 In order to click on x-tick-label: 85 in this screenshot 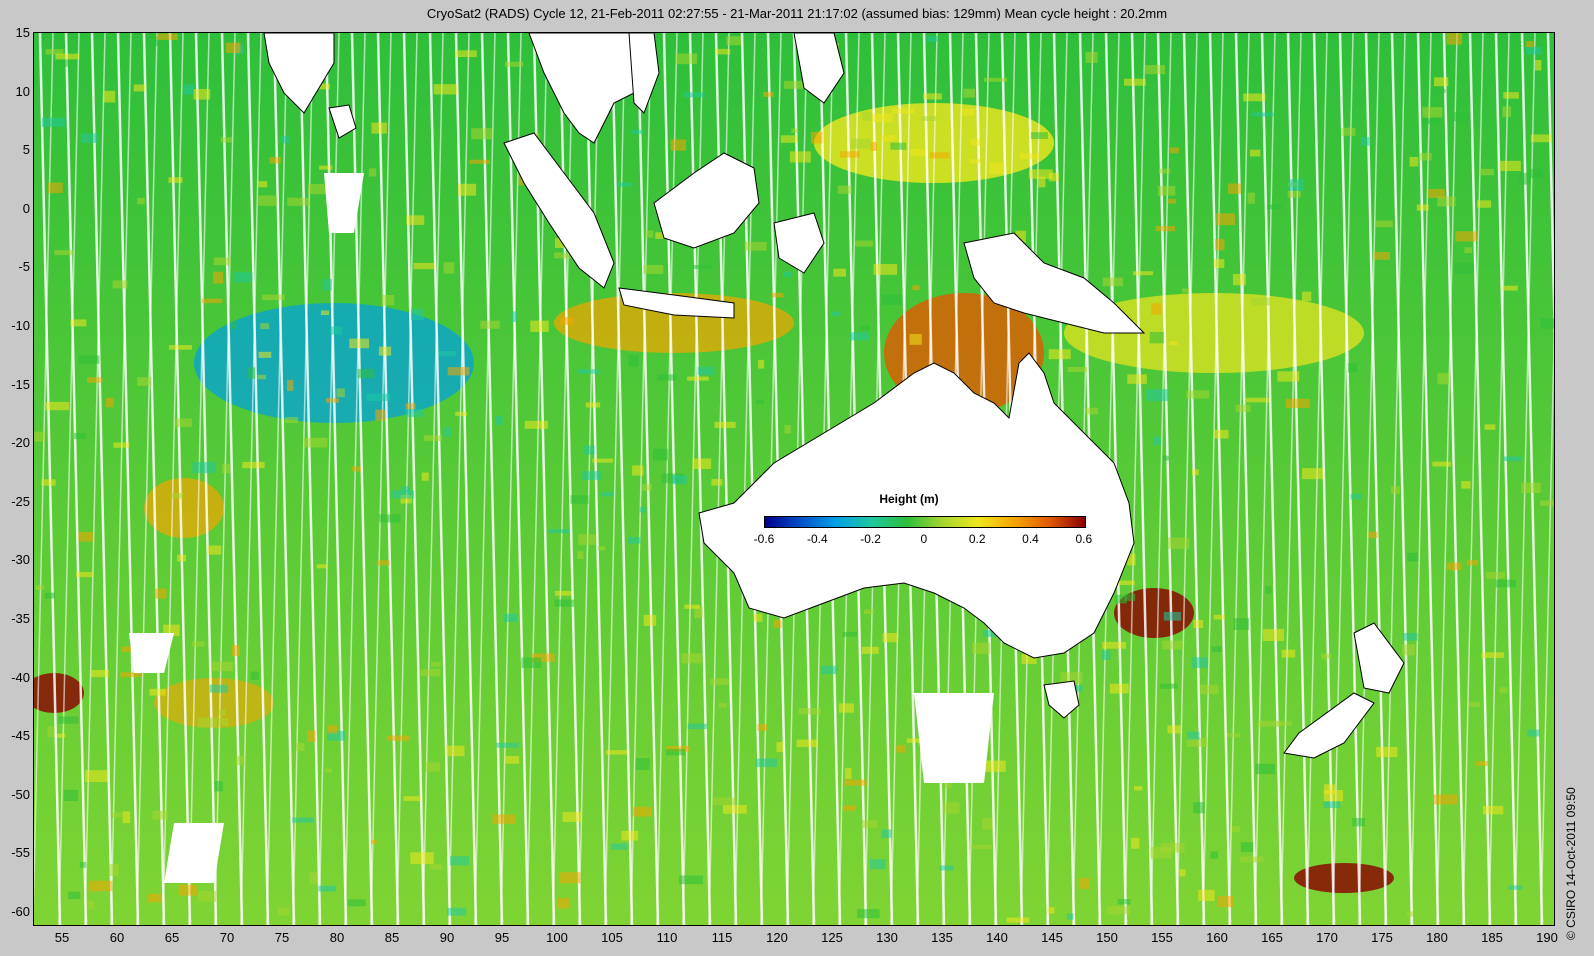, I will do `click(392, 937)`.